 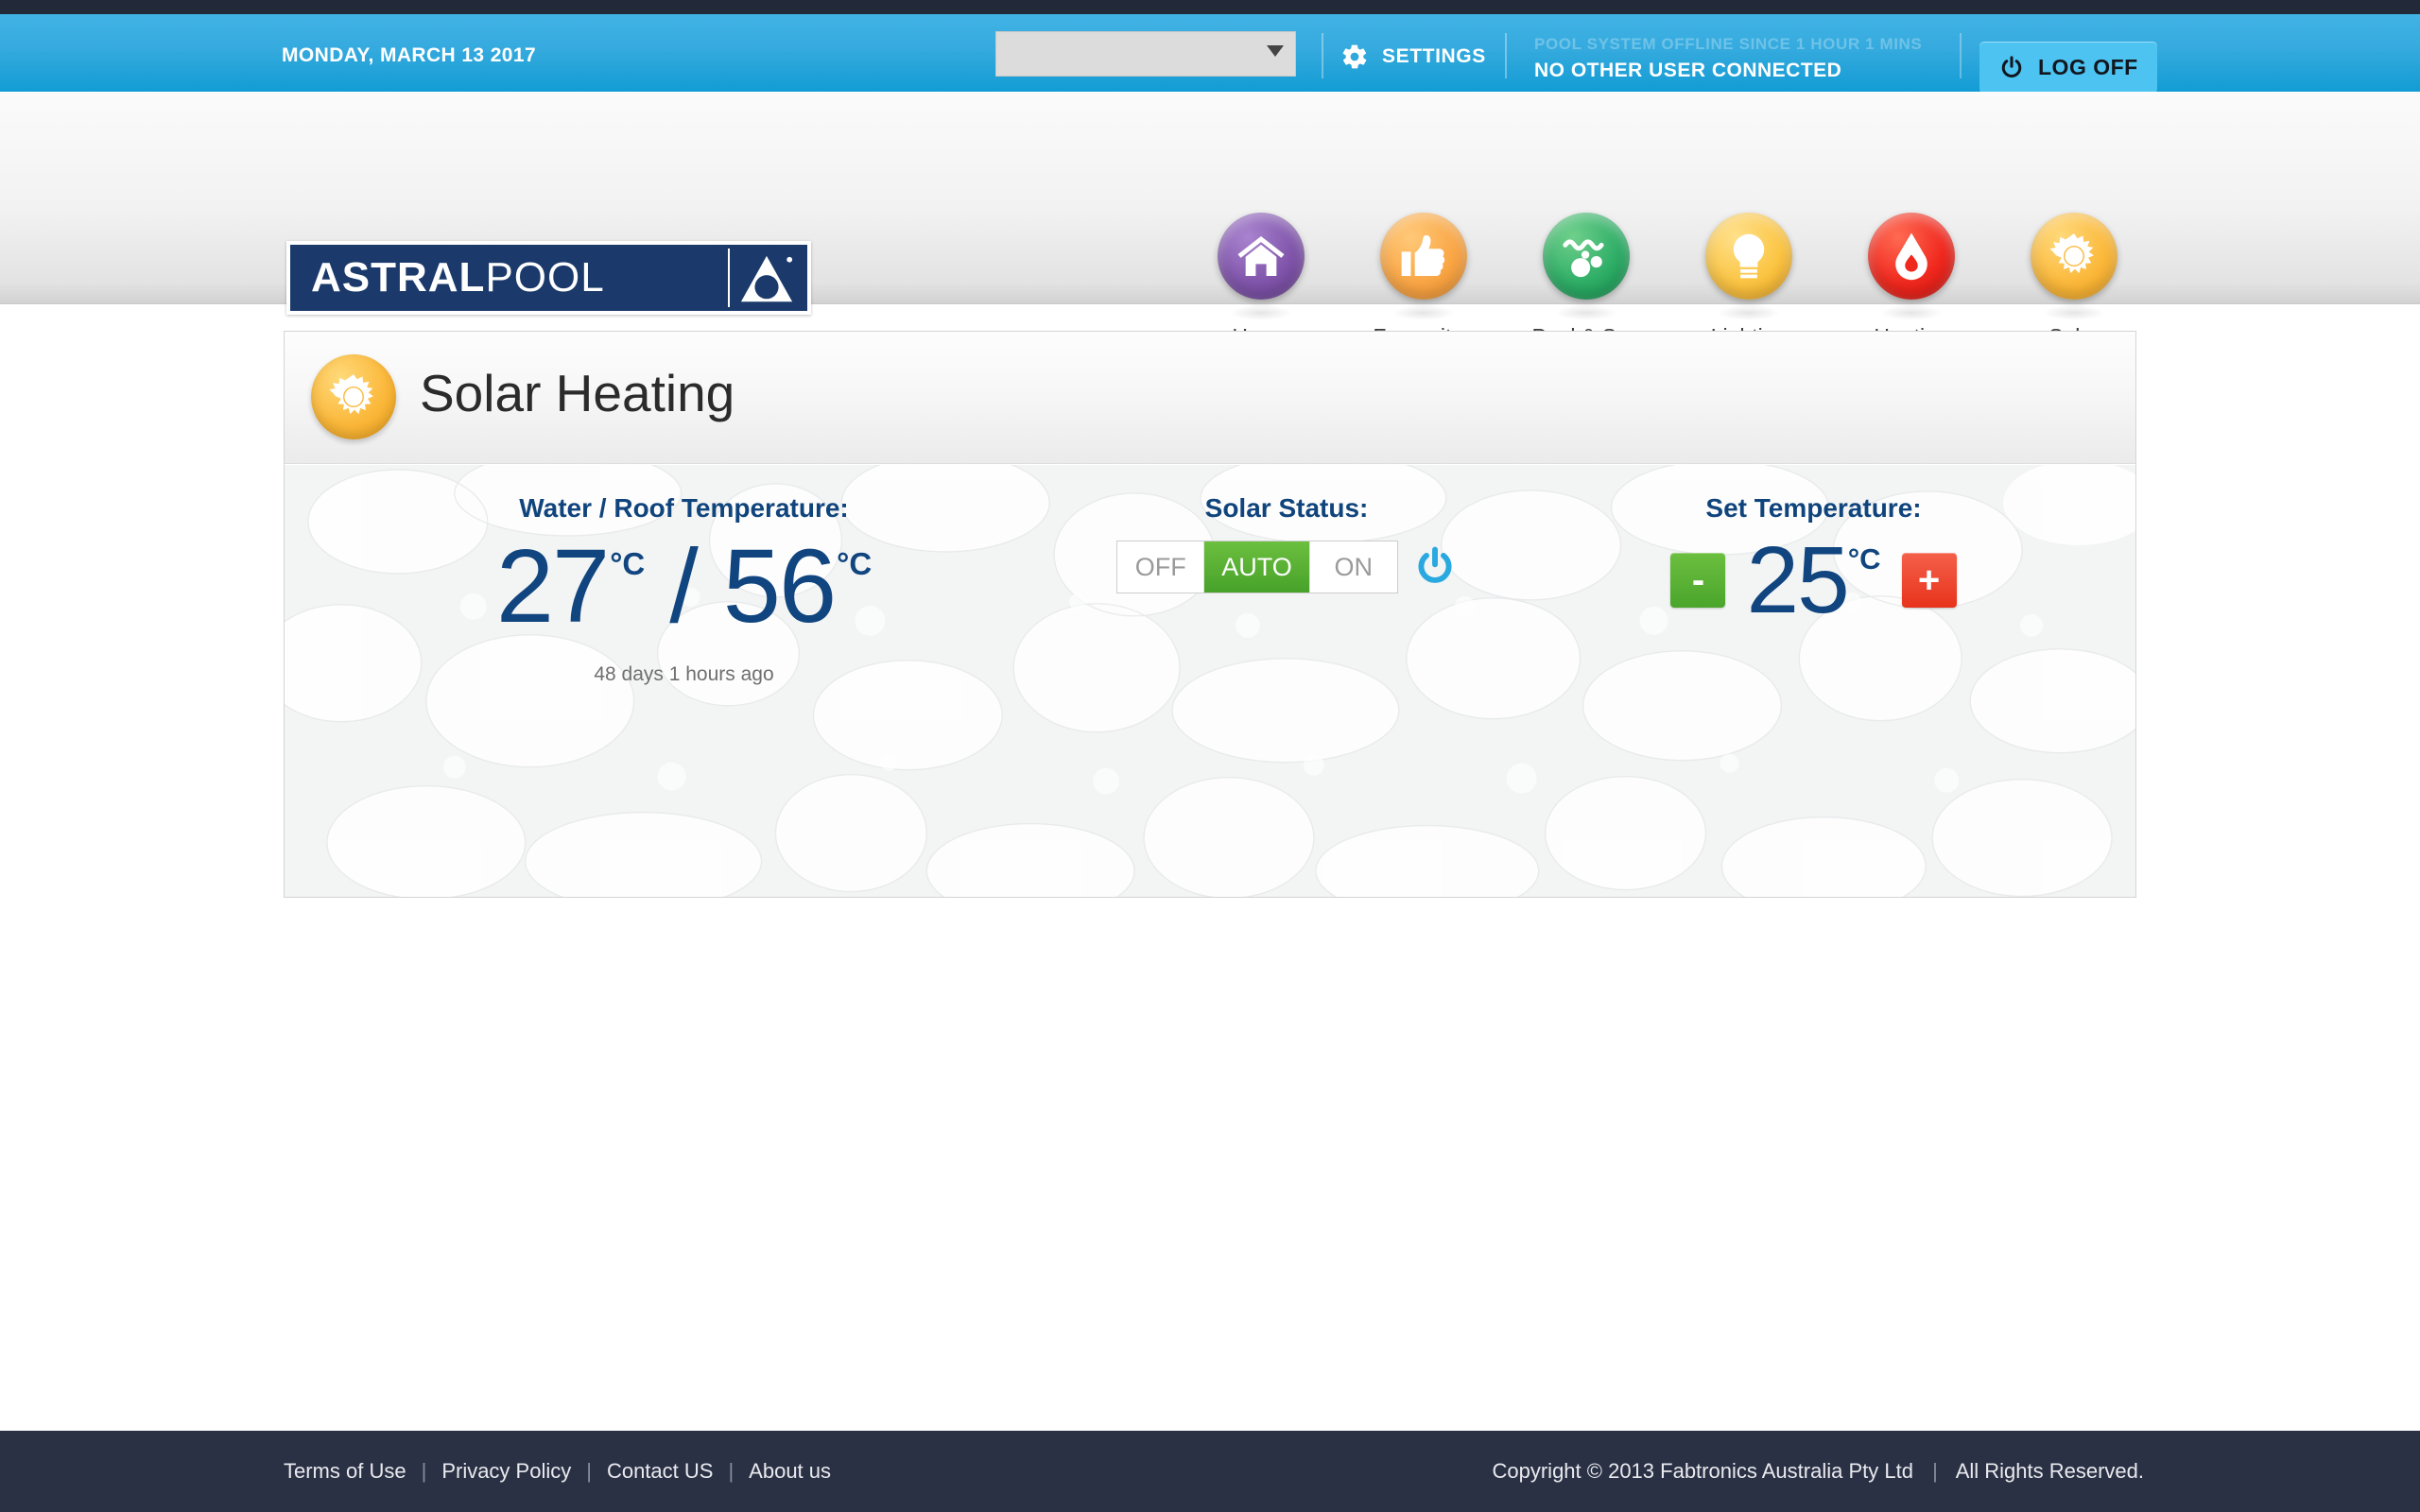 I want to click on connection-status: NO OTHER USER CONNECTED, so click(x=1688, y=70).